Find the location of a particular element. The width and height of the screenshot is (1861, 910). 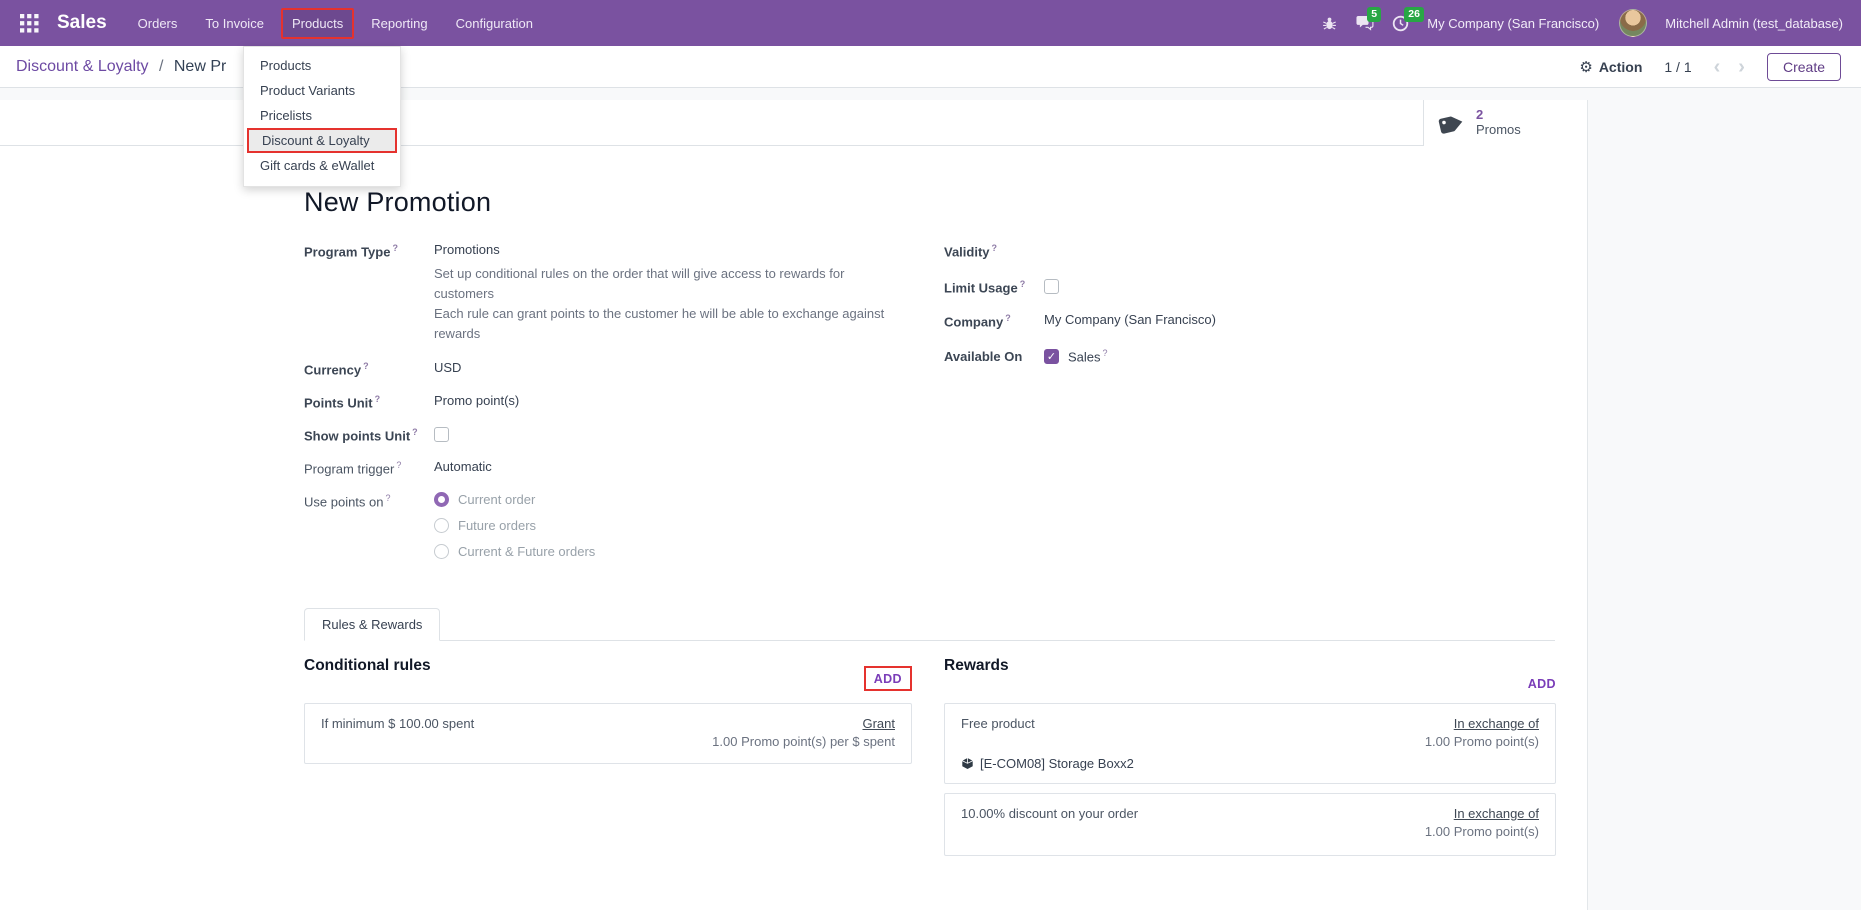

rule-grant-detail: 1.00 Promo point(s) per $ spent is located at coordinates (803, 741).